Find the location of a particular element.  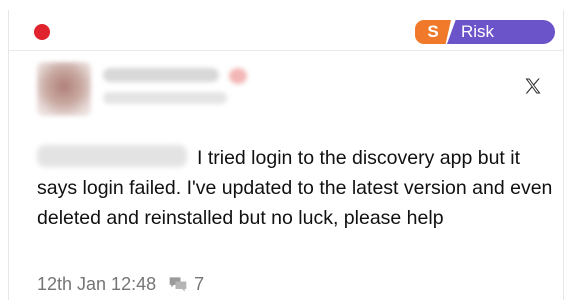

x-logo-icon is located at coordinates (533, 86).